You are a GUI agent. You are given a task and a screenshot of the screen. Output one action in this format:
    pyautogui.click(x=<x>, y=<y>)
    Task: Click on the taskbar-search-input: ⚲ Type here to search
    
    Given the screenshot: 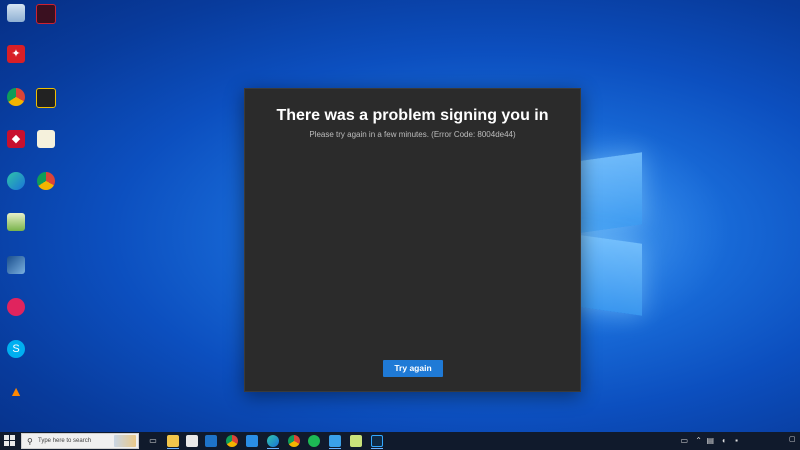 What is the action you would take?
    pyautogui.click(x=80, y=441)
    